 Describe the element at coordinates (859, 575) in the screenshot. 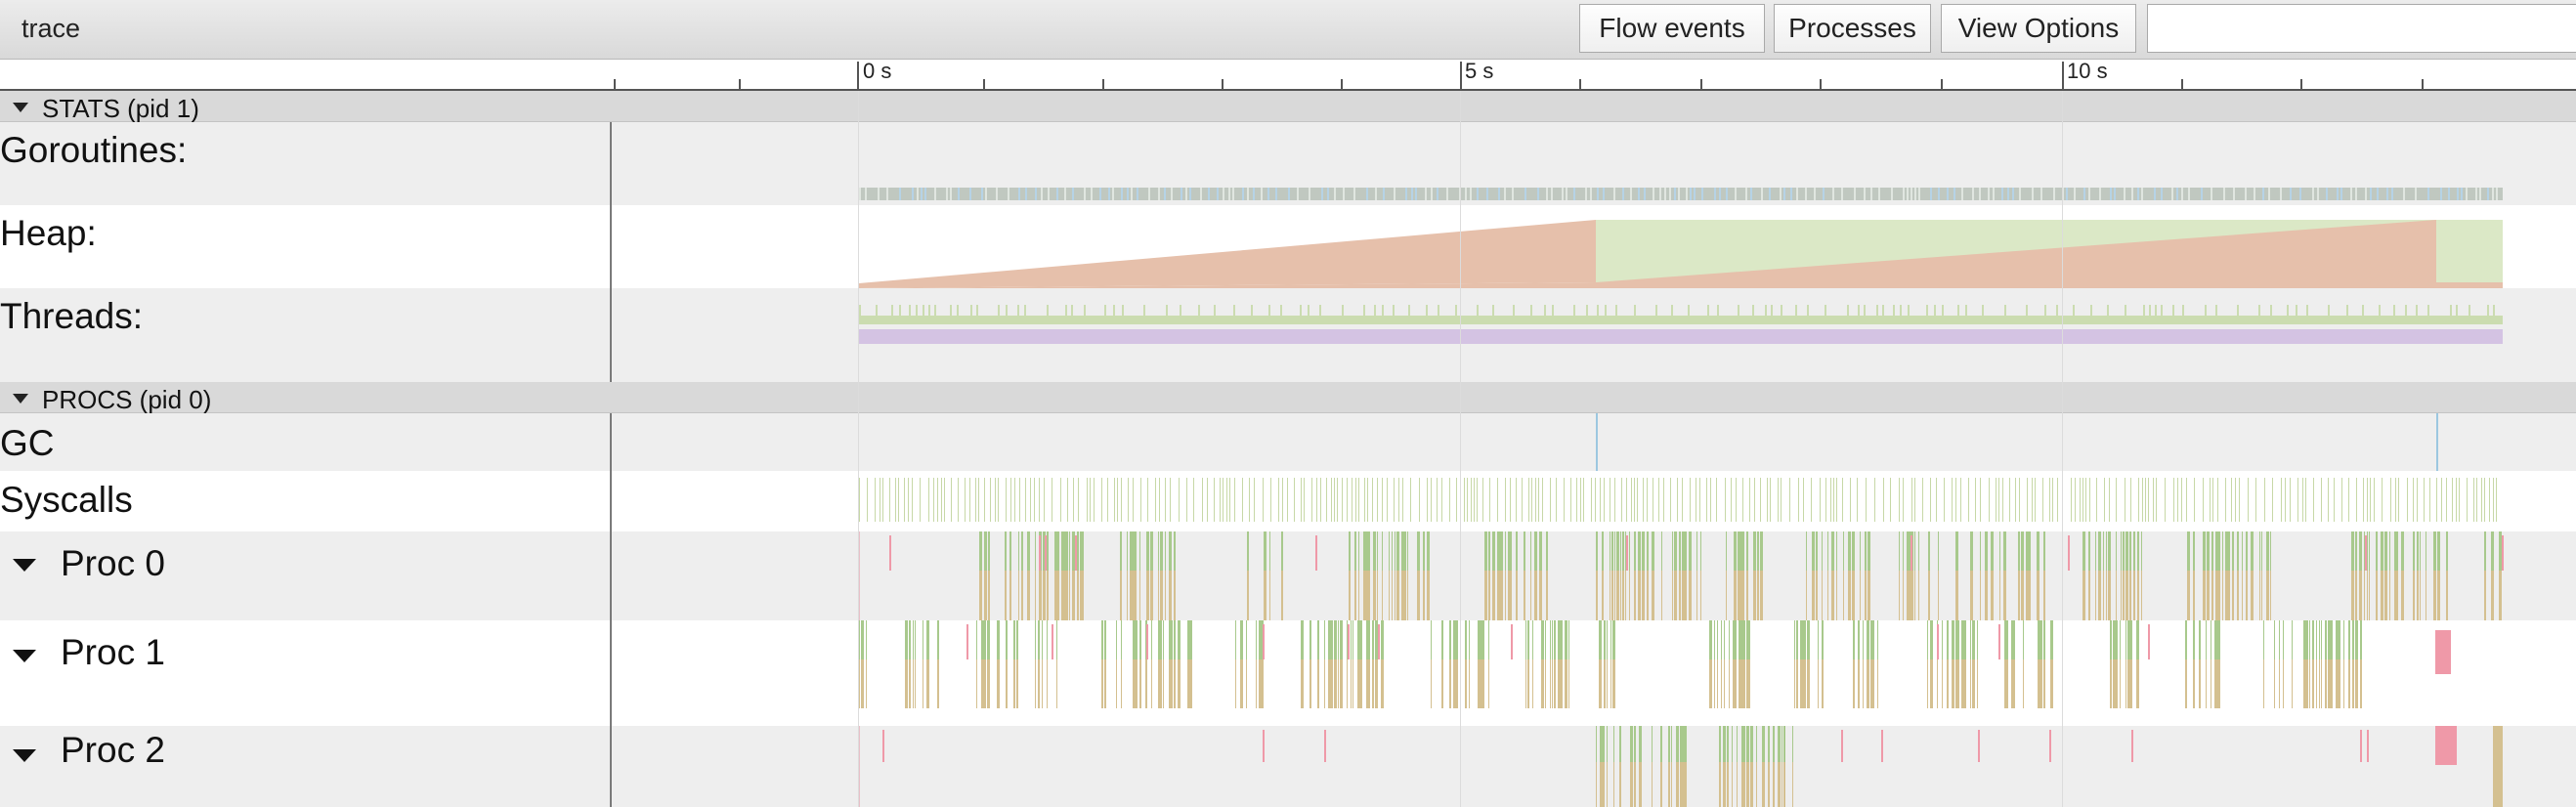

I see `proc-edge` at that location.